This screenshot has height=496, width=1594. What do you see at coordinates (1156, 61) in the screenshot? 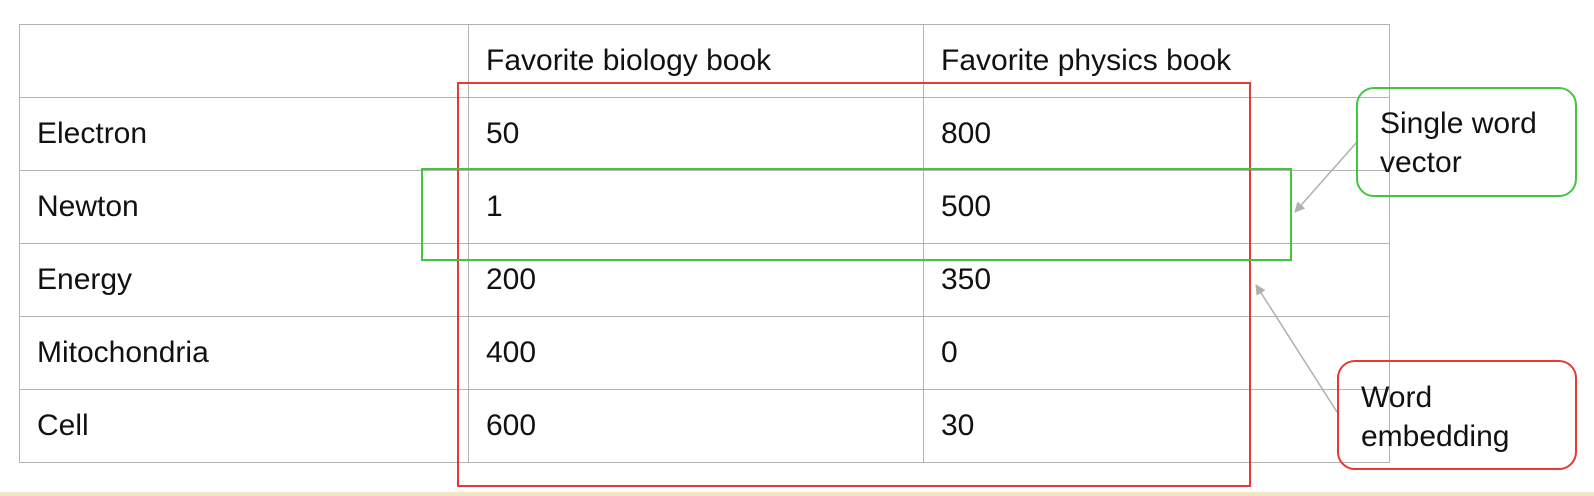
I see `header-cell-physics: Favorite physics book` at bounding box center [1156, 61].